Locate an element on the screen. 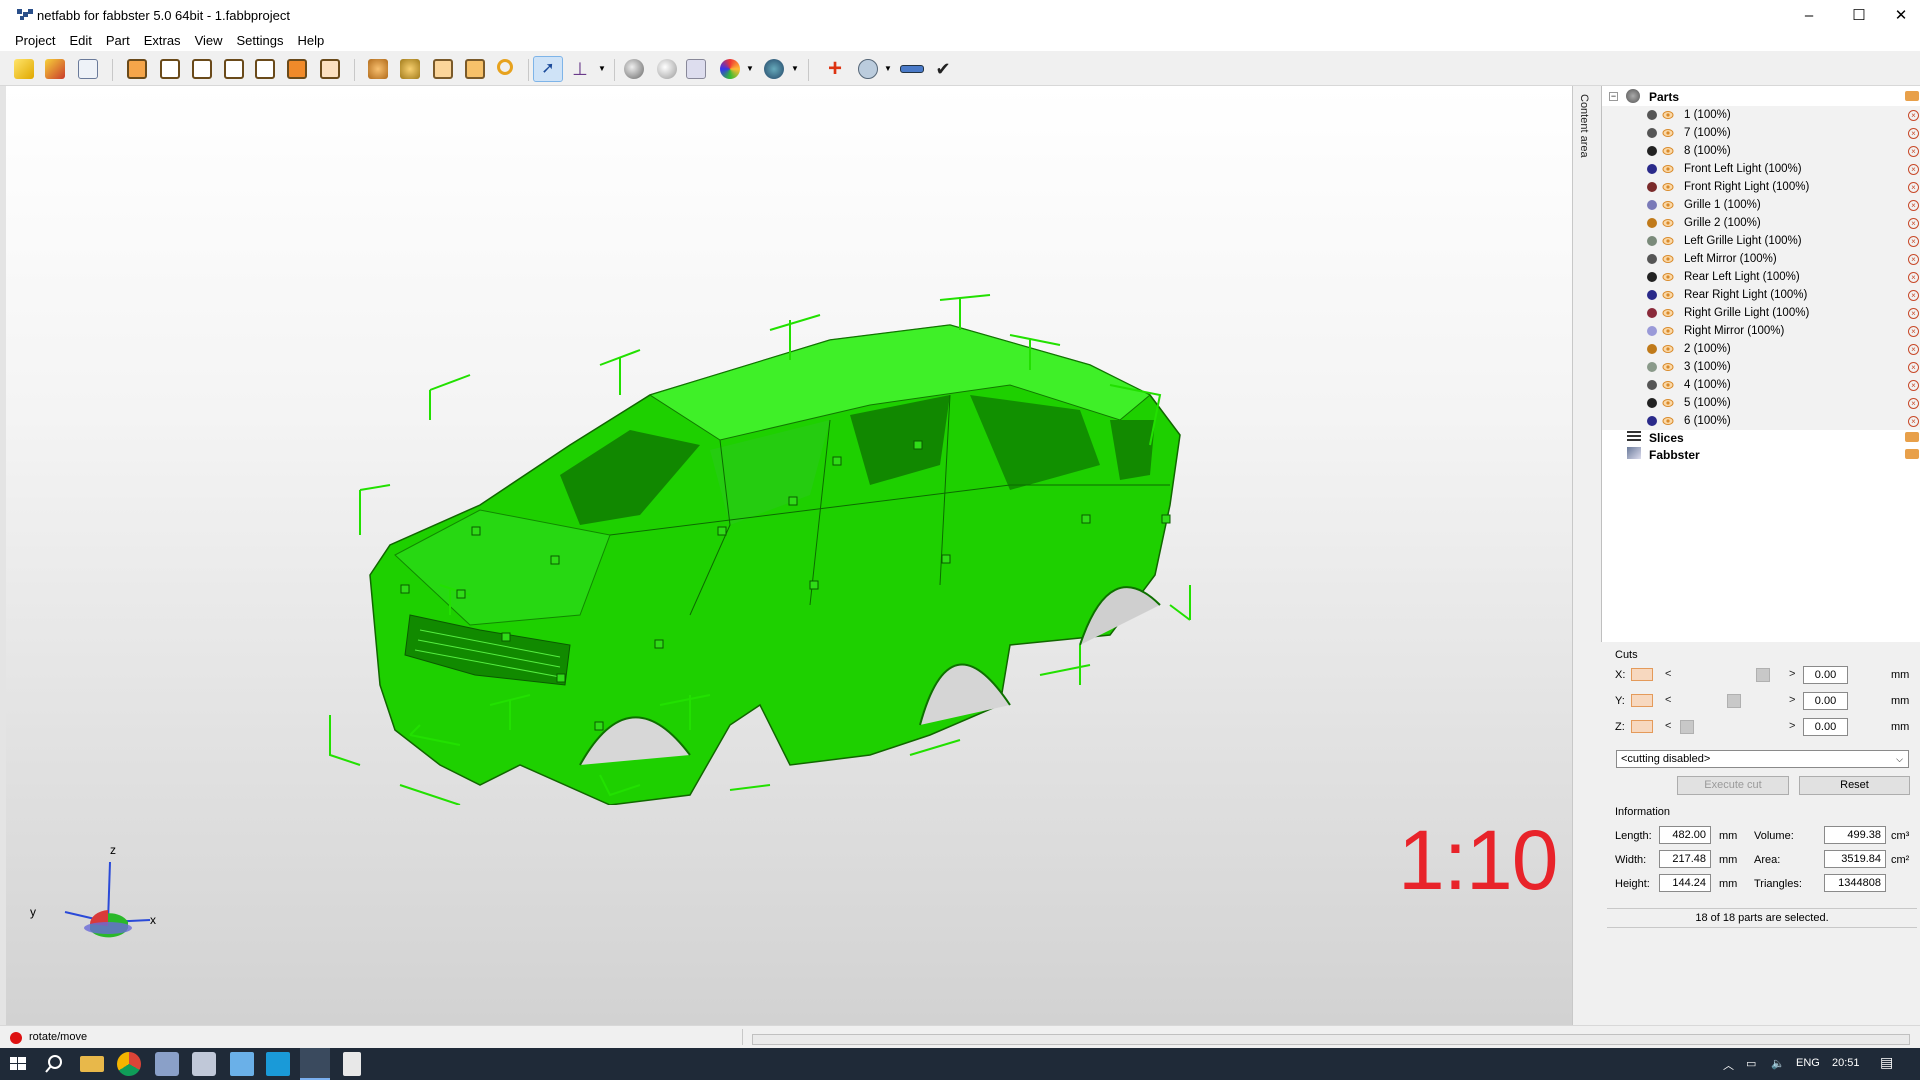  tree-part-item: Grille 1 (100%) × is located at coordinates (1761, 205).